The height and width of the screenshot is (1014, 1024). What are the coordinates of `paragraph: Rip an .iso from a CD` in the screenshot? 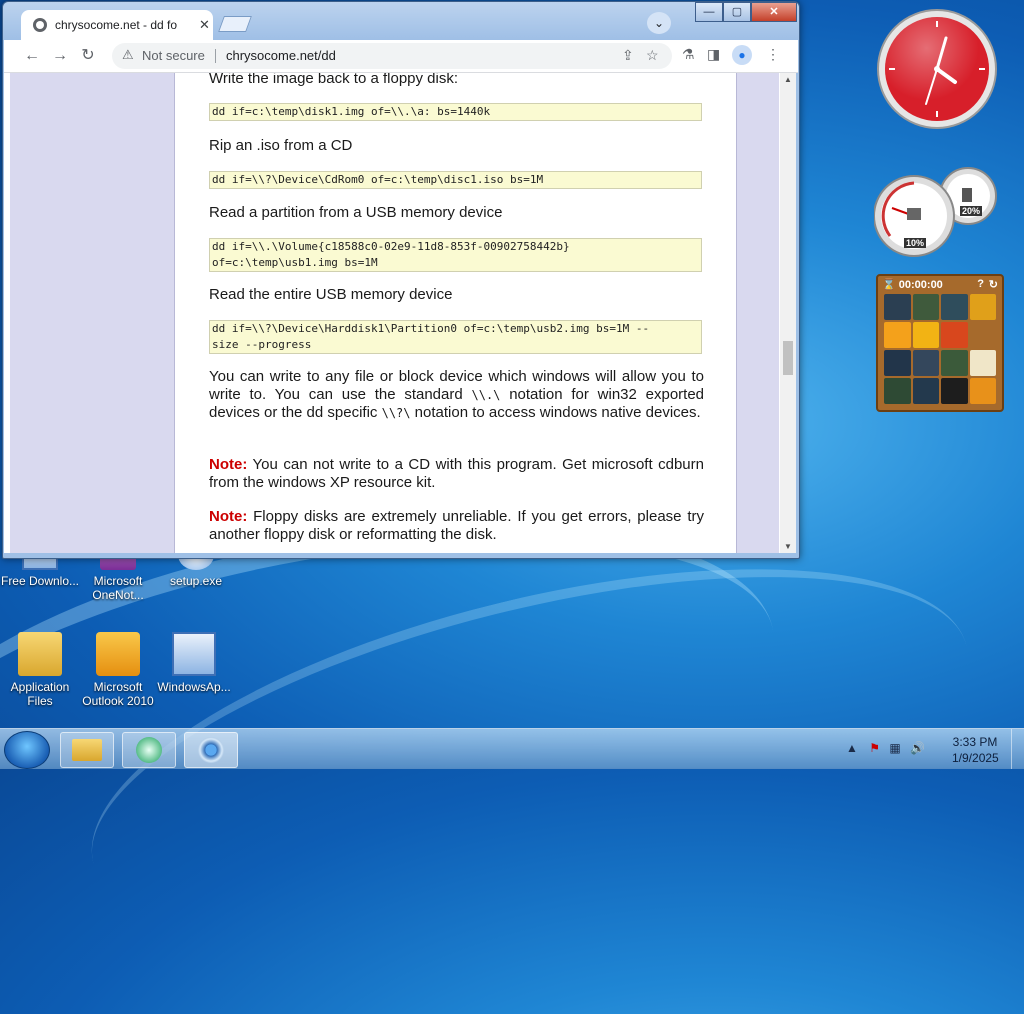 It's located at (281, 145).